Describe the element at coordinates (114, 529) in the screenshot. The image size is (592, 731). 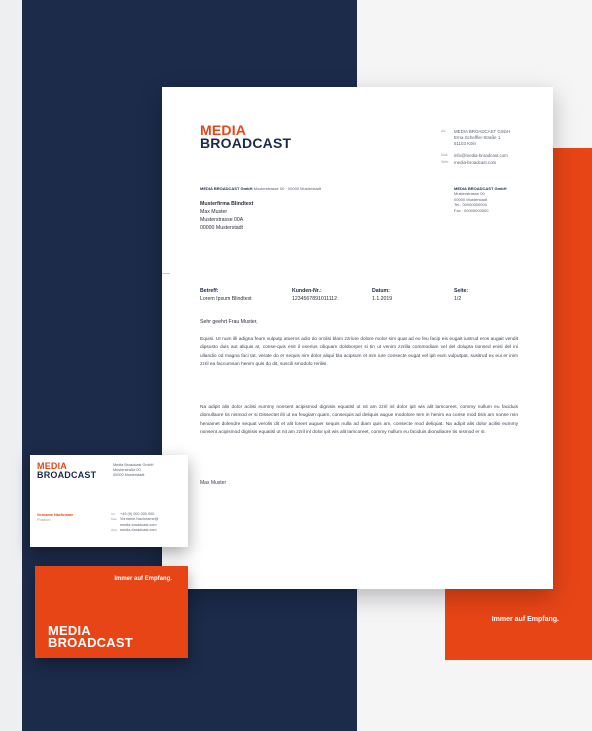
I see `card-web-label: Web.` at that location.